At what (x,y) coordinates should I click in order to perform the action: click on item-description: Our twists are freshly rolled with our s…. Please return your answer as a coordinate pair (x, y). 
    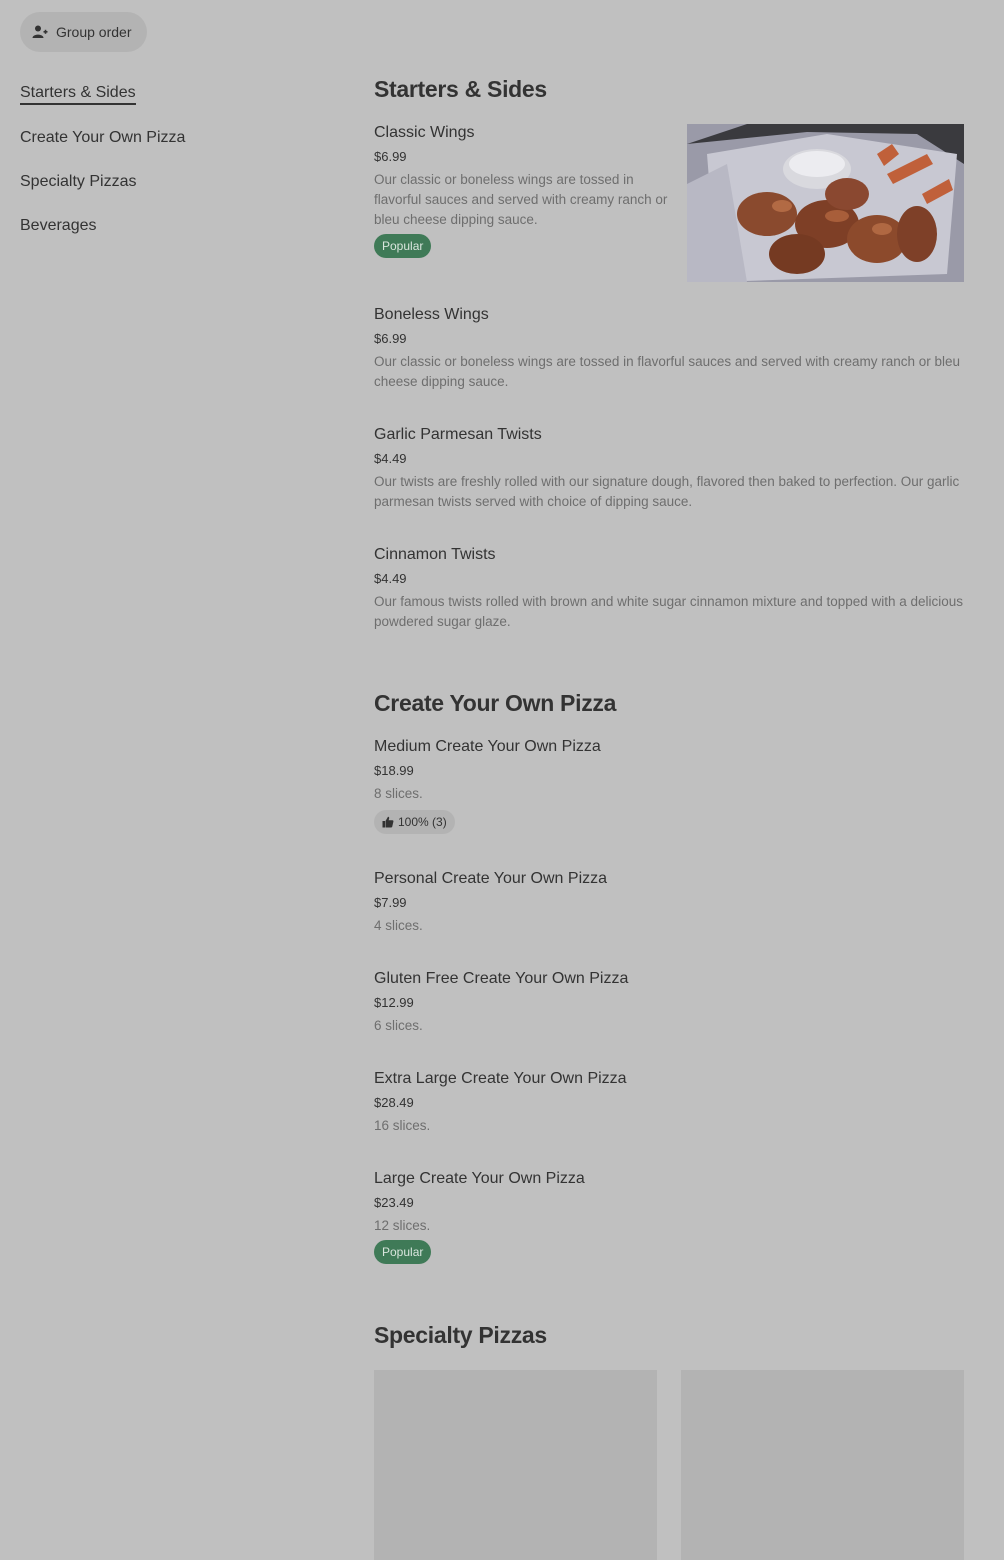
    Looking at the image, I should click on (667, 491).